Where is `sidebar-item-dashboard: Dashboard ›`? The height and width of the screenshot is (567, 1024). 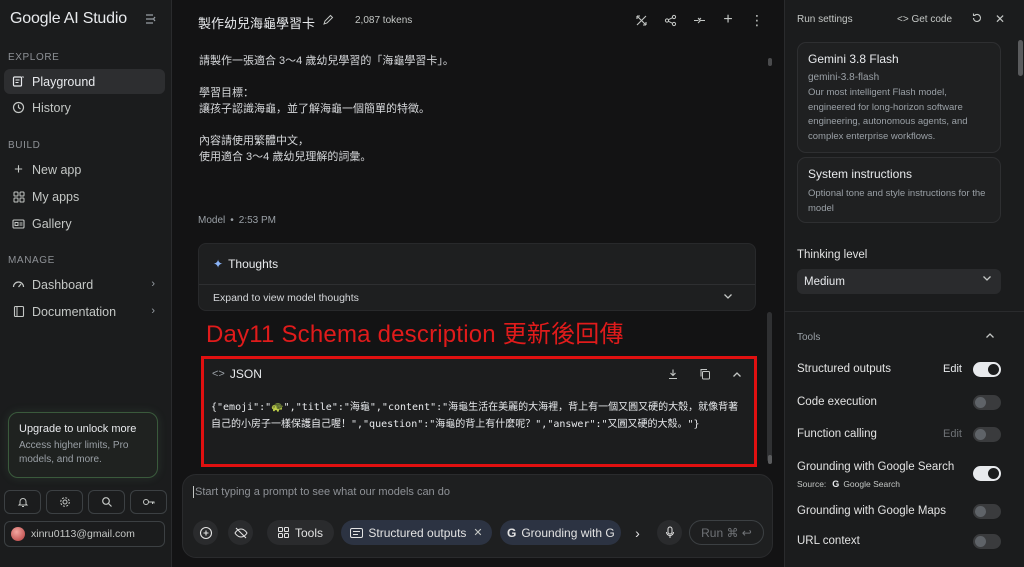
sidebar-item-dashboard: Dashboard › is located at coordinates (84, 284).